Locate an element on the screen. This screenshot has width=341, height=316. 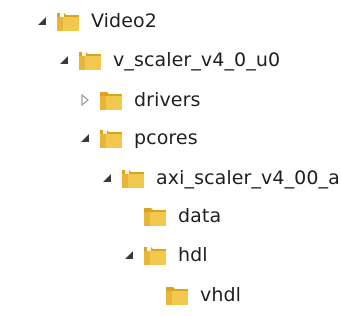
tree-node-hdl: hdl is located at coordinates (165, 255).